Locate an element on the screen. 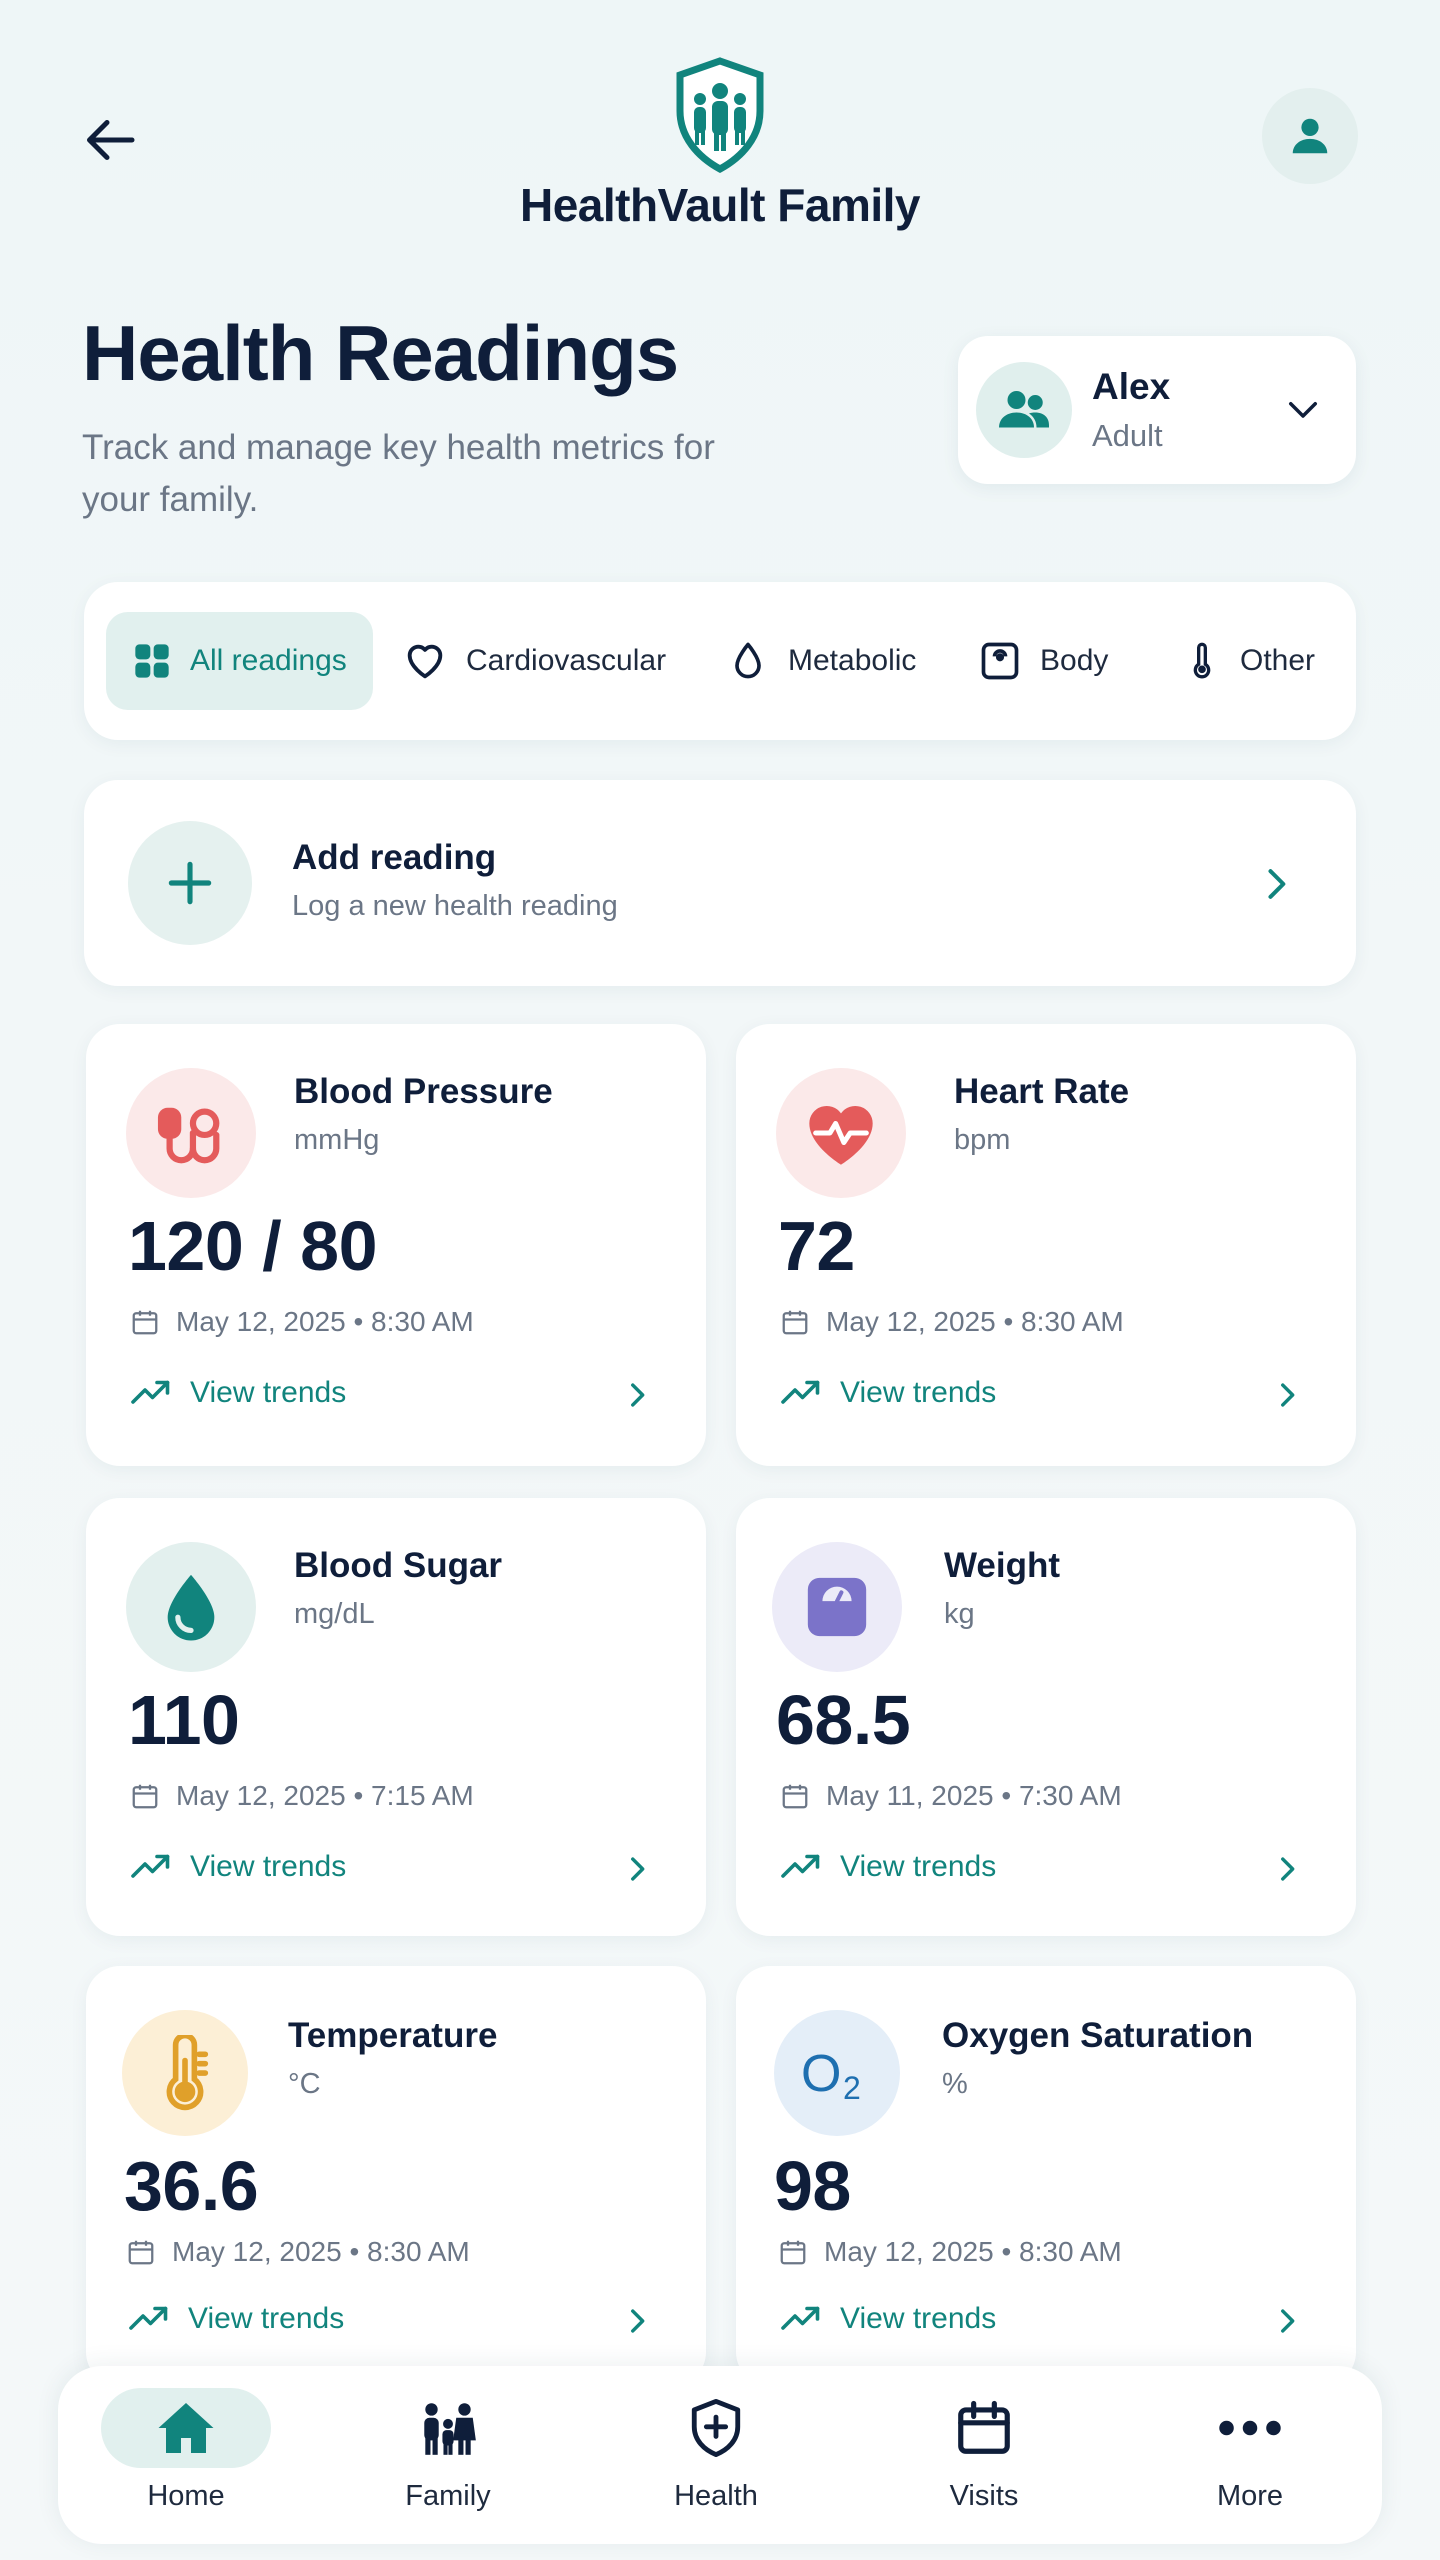 The width and height of the screenshot is (1440, 2560). member-role: Adult is located at coordinates (1127, 435).